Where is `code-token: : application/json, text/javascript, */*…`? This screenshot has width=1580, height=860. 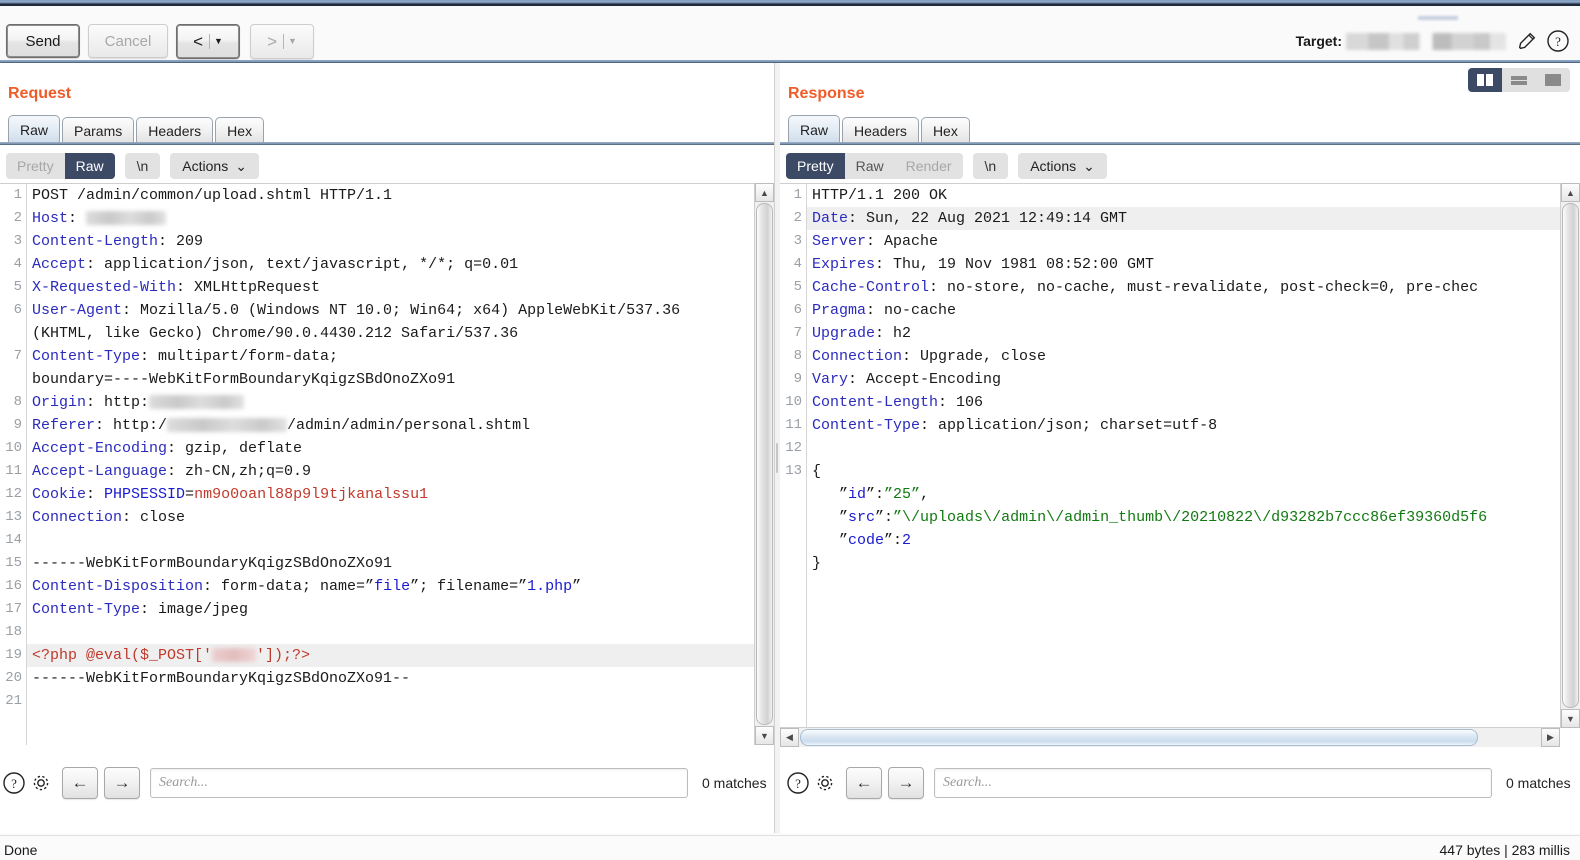
code-token: : application/json, text/javascript, */*… is located at coordinates (302, 264).